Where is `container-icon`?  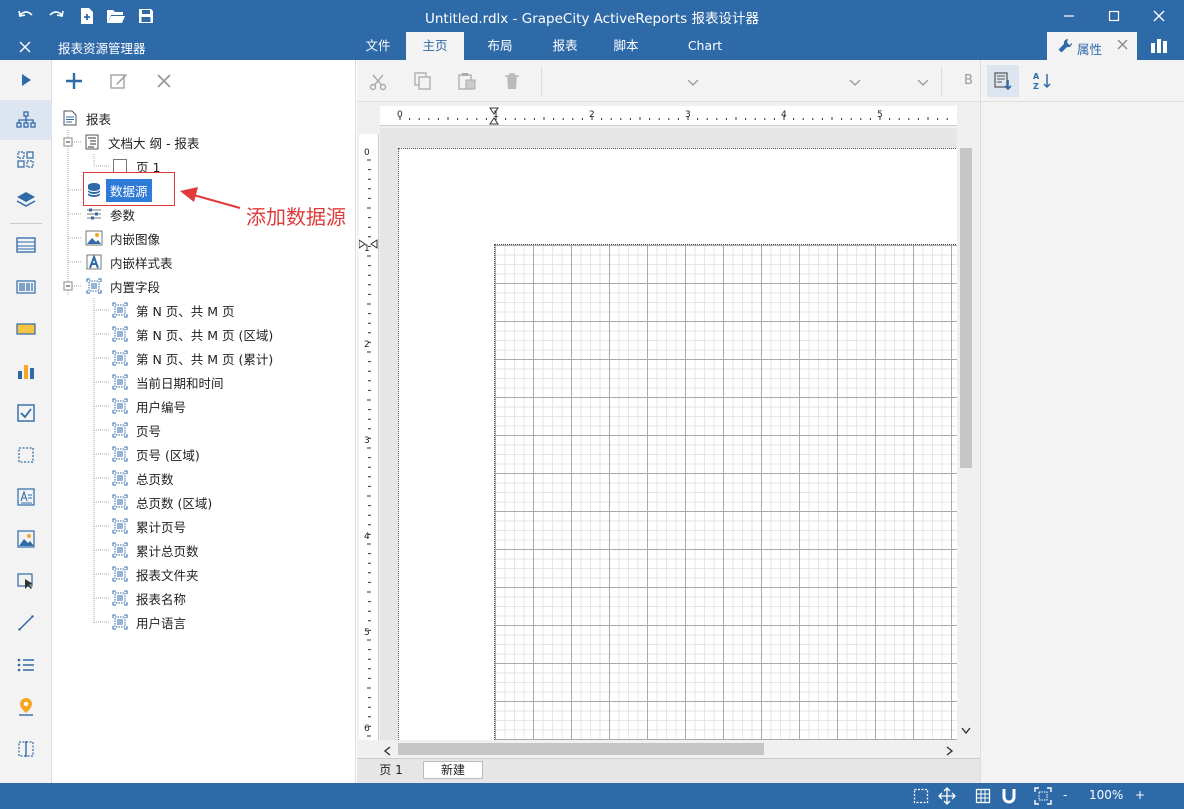
container-icon is located at coordinates (26, 455).